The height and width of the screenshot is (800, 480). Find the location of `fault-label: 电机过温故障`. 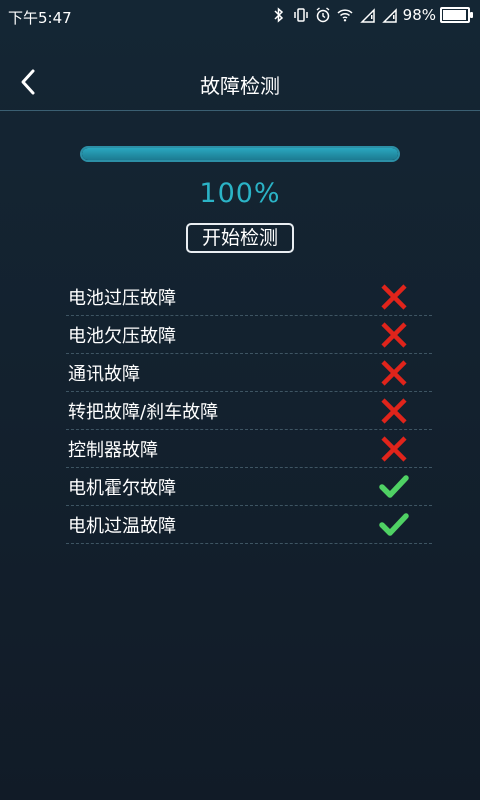

fault-label: 电机过温故障 is located at coordinates (122, 526).